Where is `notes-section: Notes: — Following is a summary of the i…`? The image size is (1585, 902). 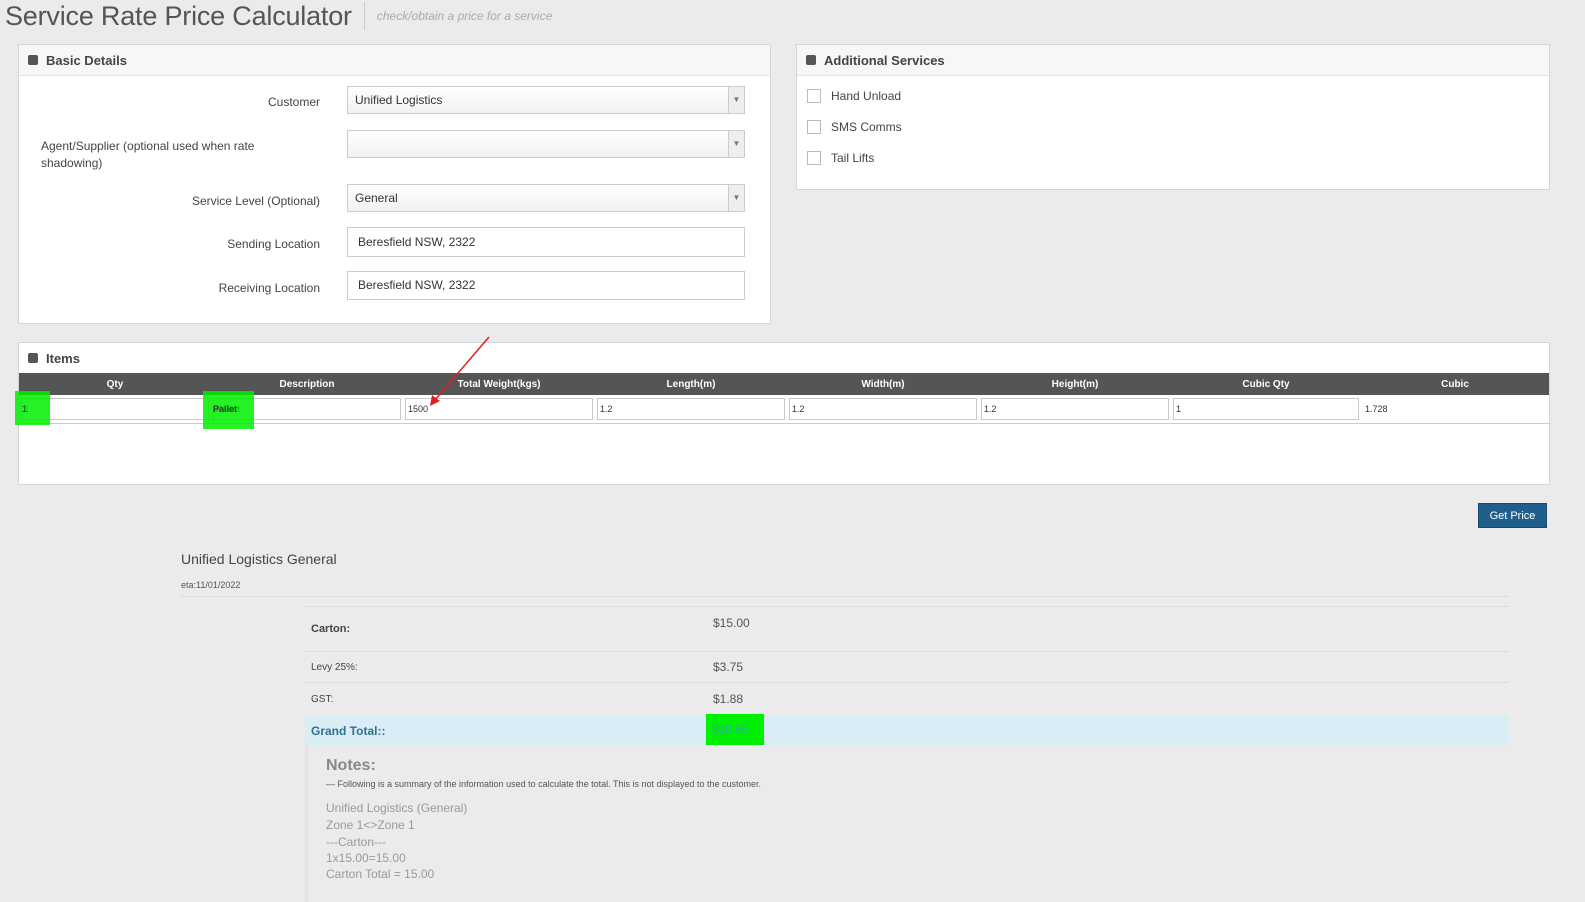 notes-section: Notes: — Following is a summary of the i… is located at coordinates (908, 823).